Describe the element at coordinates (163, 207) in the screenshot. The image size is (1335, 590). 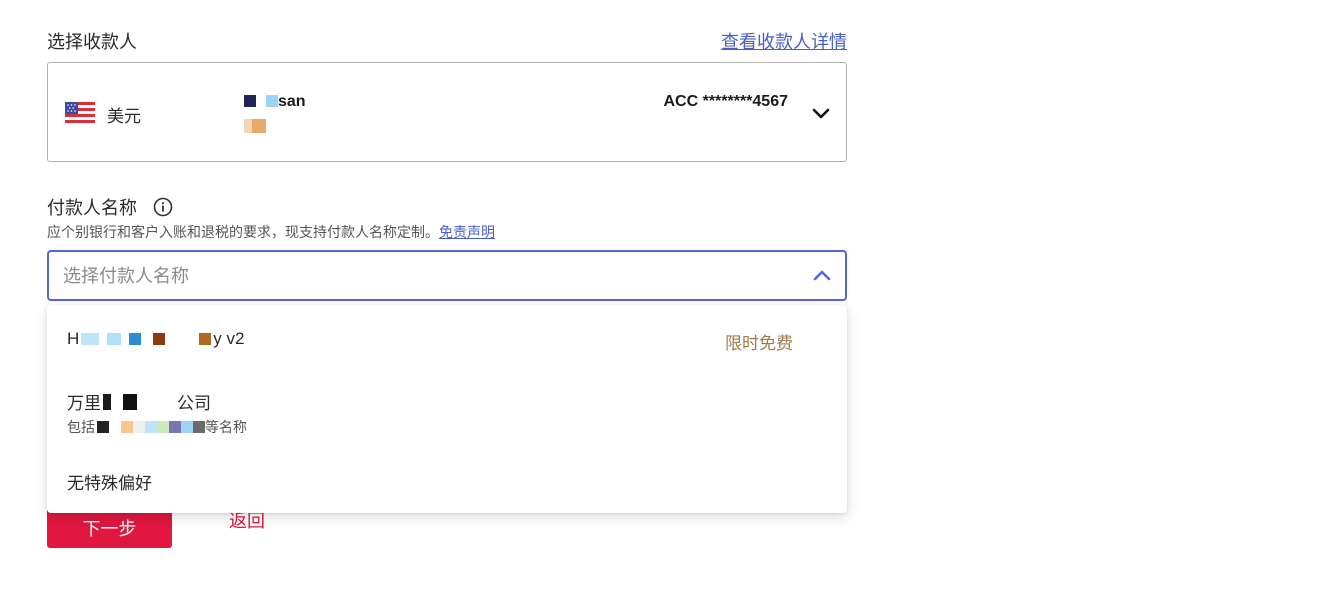
I see `info-icon` at that location.